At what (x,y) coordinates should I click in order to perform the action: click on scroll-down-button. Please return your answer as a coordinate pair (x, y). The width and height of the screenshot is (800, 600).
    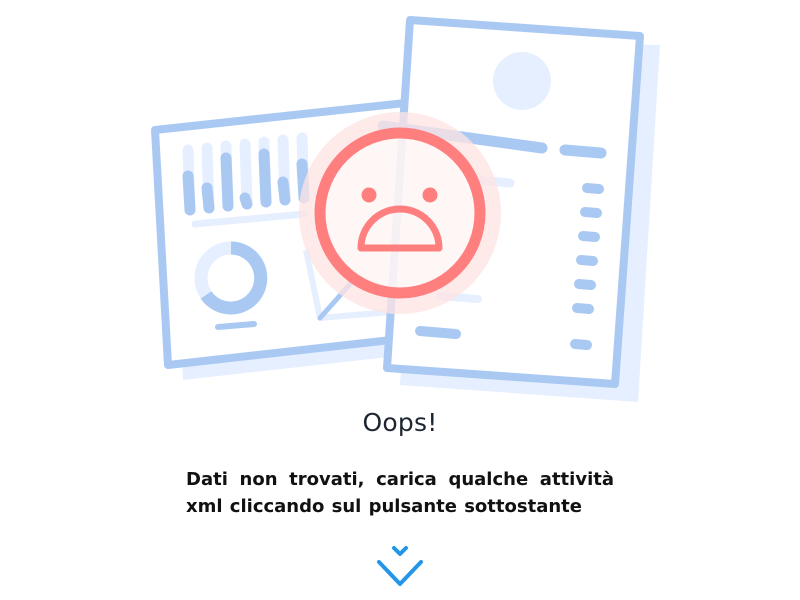
    Looking at the image, I should click on (400, 568).